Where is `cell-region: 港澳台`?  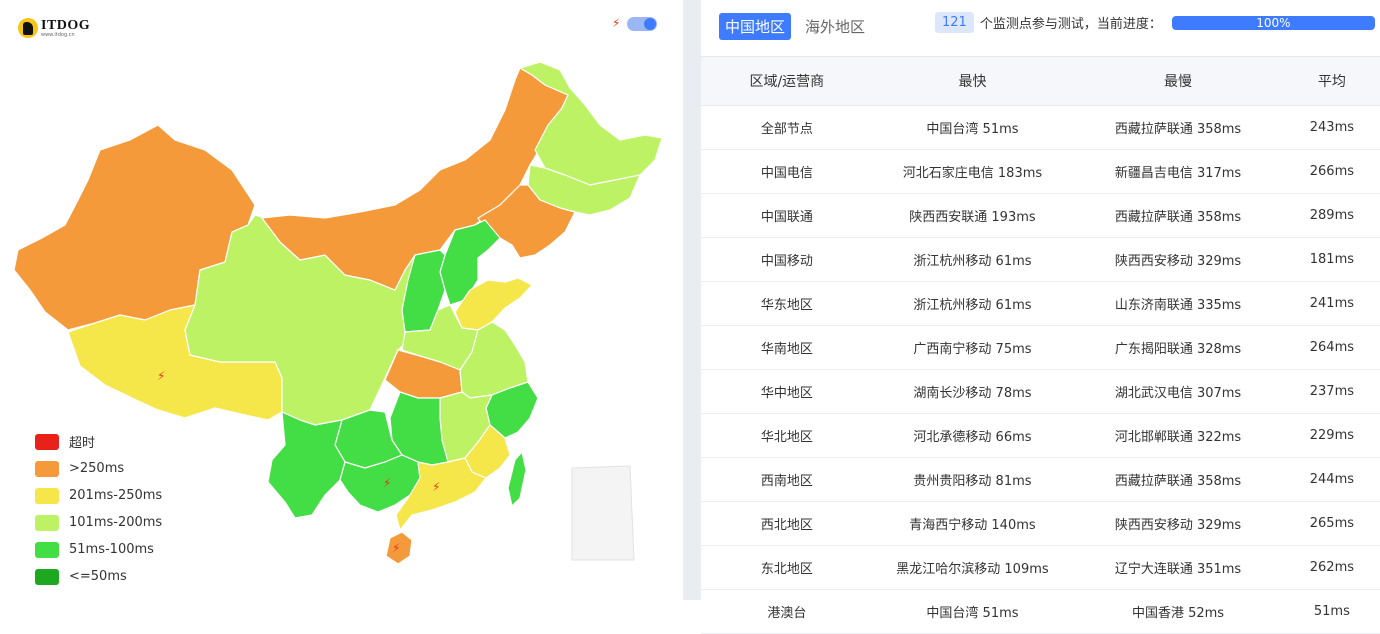 cell-region: 港澳台 is located at coordinates (787, 611).